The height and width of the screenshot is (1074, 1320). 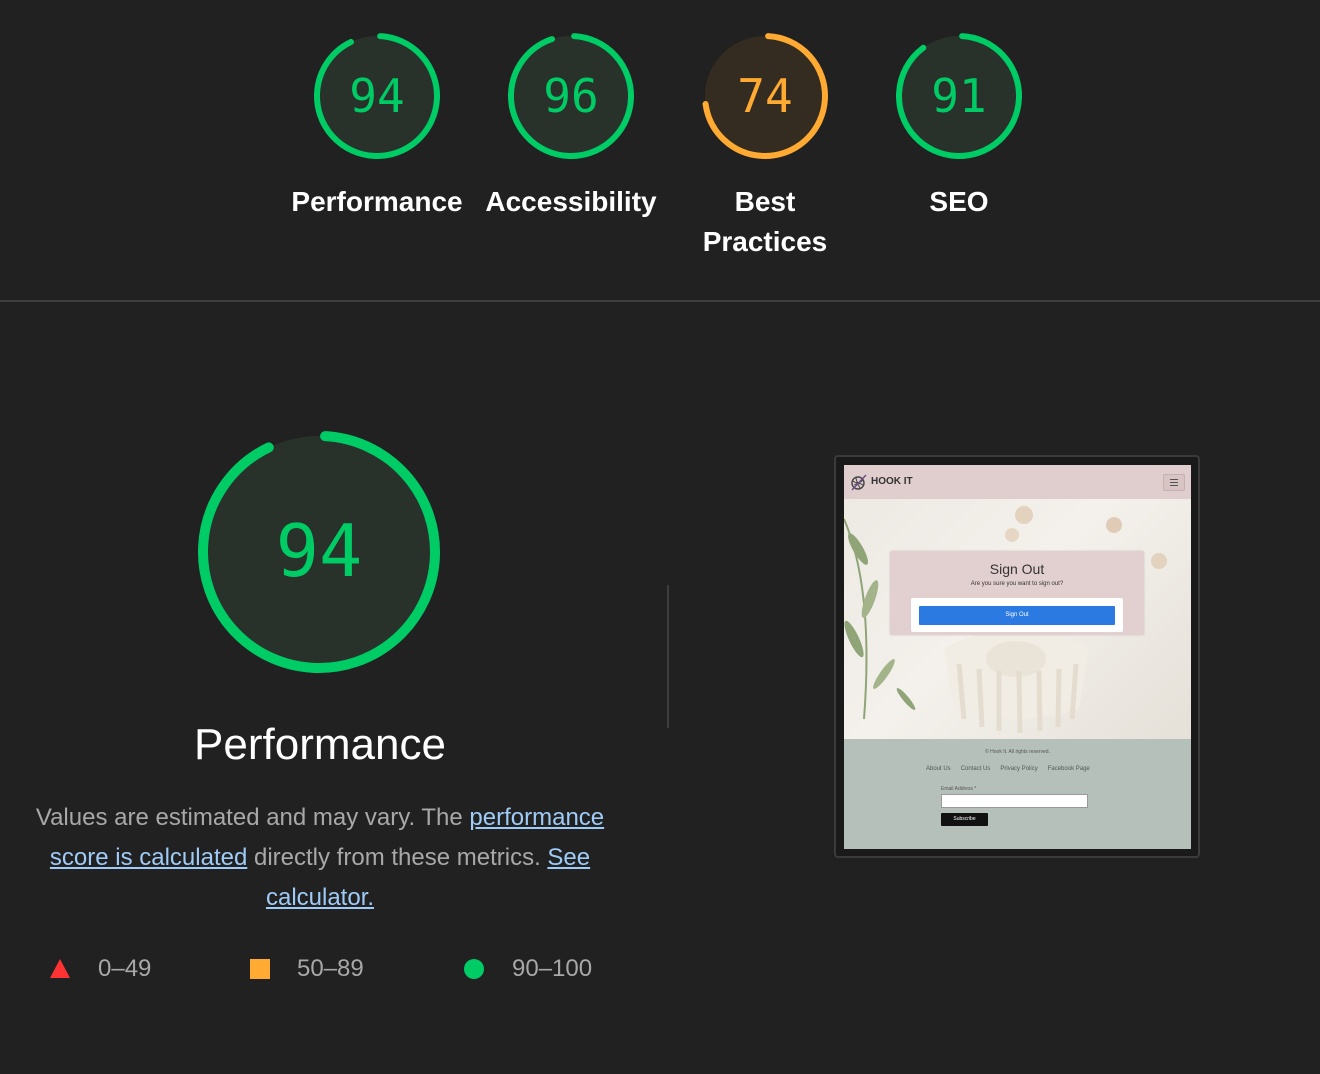 I want to click on gauge-performance-ring: 94, so click(x=377, y=95).